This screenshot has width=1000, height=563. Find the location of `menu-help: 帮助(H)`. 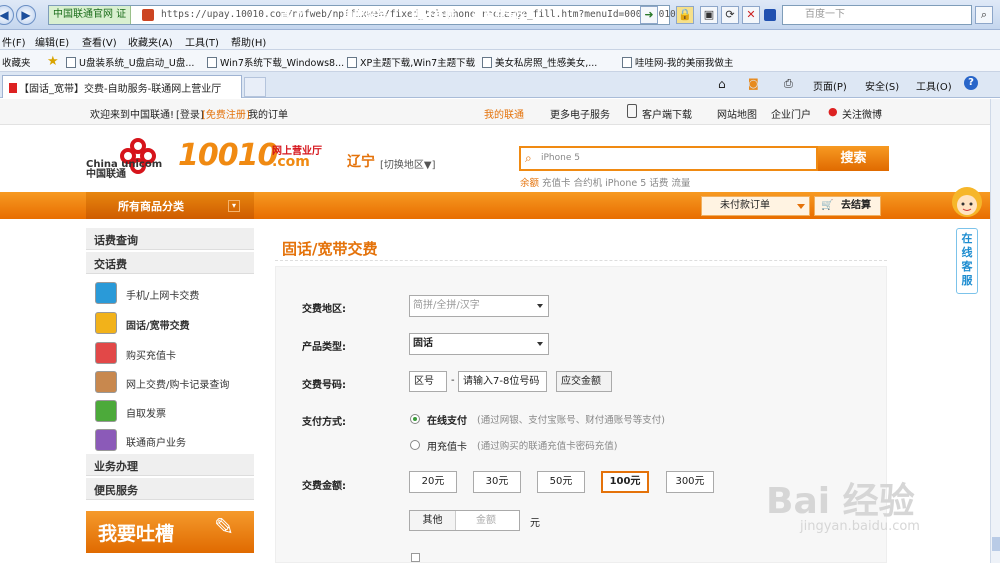

menu-help: 帮助(H) is located at coordinates (248, 41).